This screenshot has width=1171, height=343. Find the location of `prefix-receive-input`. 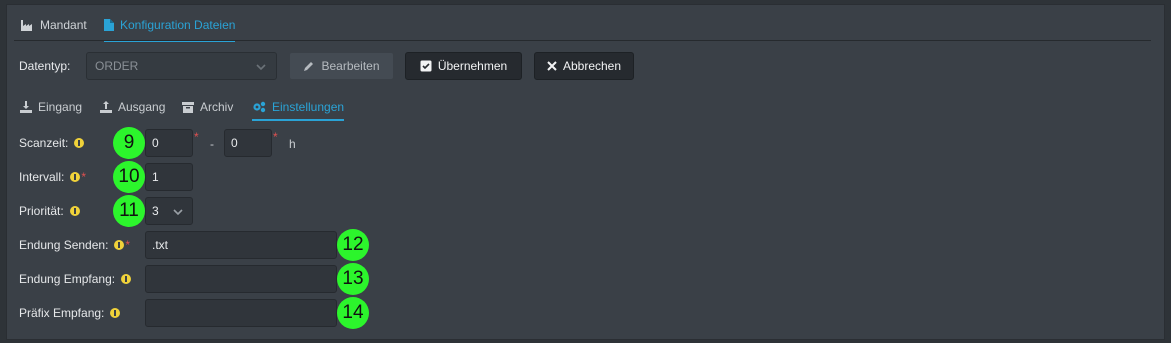

prefix-receive-input is located at coordinates (241, 313).